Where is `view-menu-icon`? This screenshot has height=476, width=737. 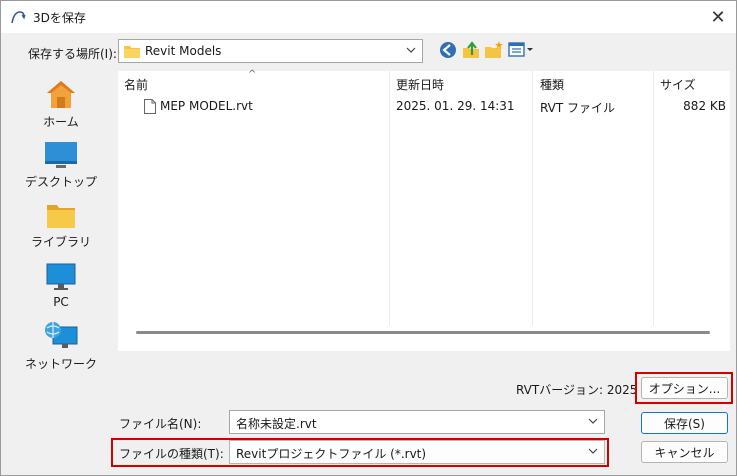
view-menu-icon is located at coordinates (522, 50).